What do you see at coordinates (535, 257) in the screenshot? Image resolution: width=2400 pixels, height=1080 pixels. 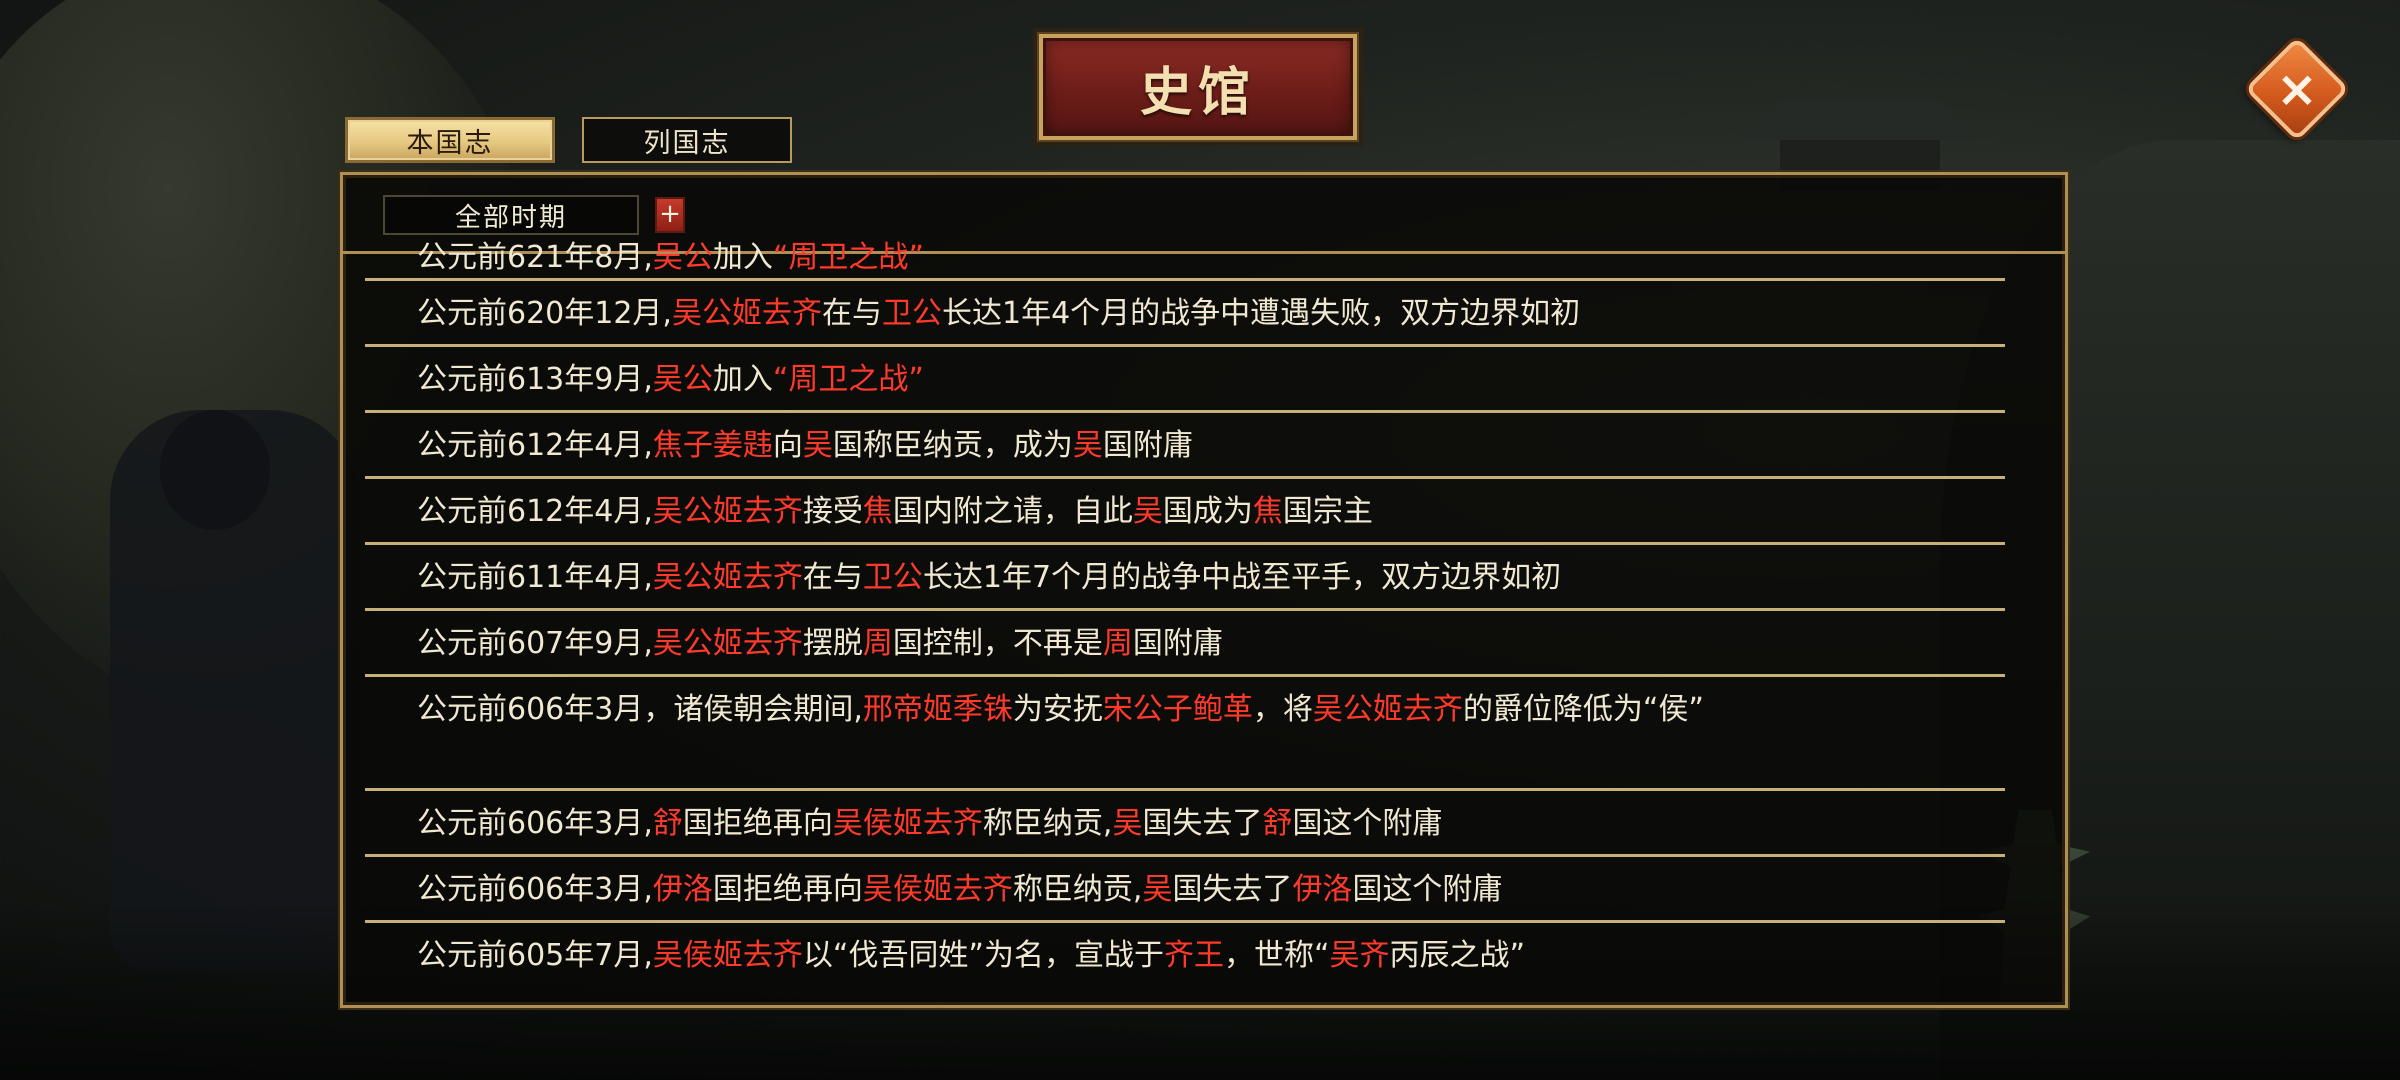 I see `record-segment: 公元前621年8月,` at bounding box center [535, 257].